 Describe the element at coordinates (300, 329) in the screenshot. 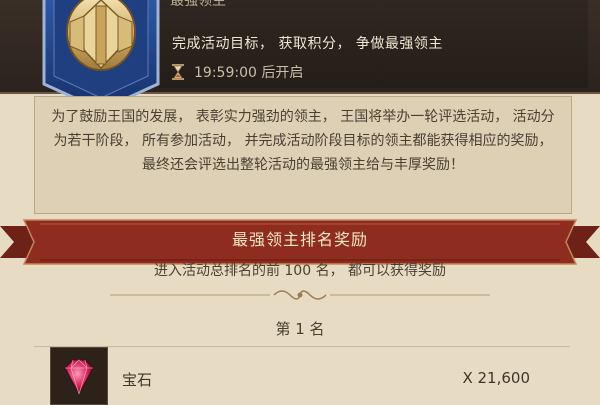

I see `rank-label: 第 1 名` at that location.